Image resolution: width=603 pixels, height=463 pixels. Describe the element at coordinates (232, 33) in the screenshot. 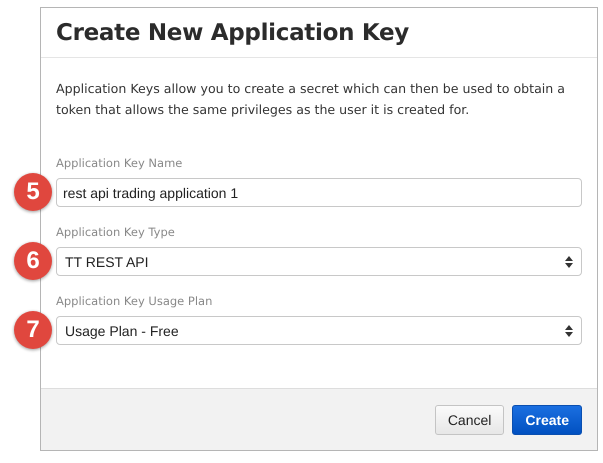

I see `dialog-title: Create New Application Key` at that location.